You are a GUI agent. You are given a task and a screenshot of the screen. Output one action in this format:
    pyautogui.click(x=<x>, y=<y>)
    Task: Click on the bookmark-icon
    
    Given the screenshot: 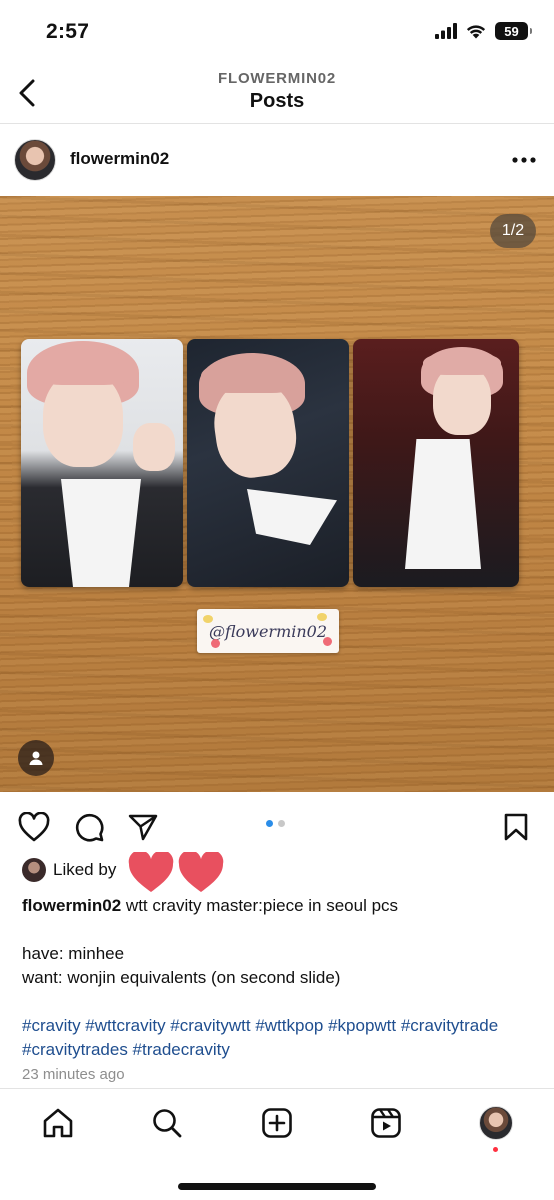 What is the action you would take?
    pyautogui.click(x=516, y=827)
    